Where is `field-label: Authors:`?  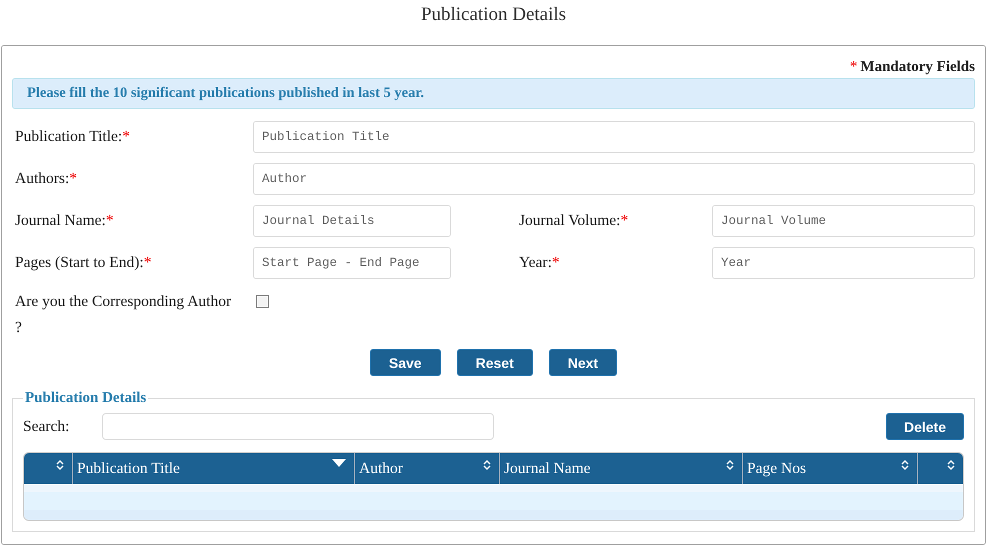
field-label: Authors: is located at coordinates (42, 178).